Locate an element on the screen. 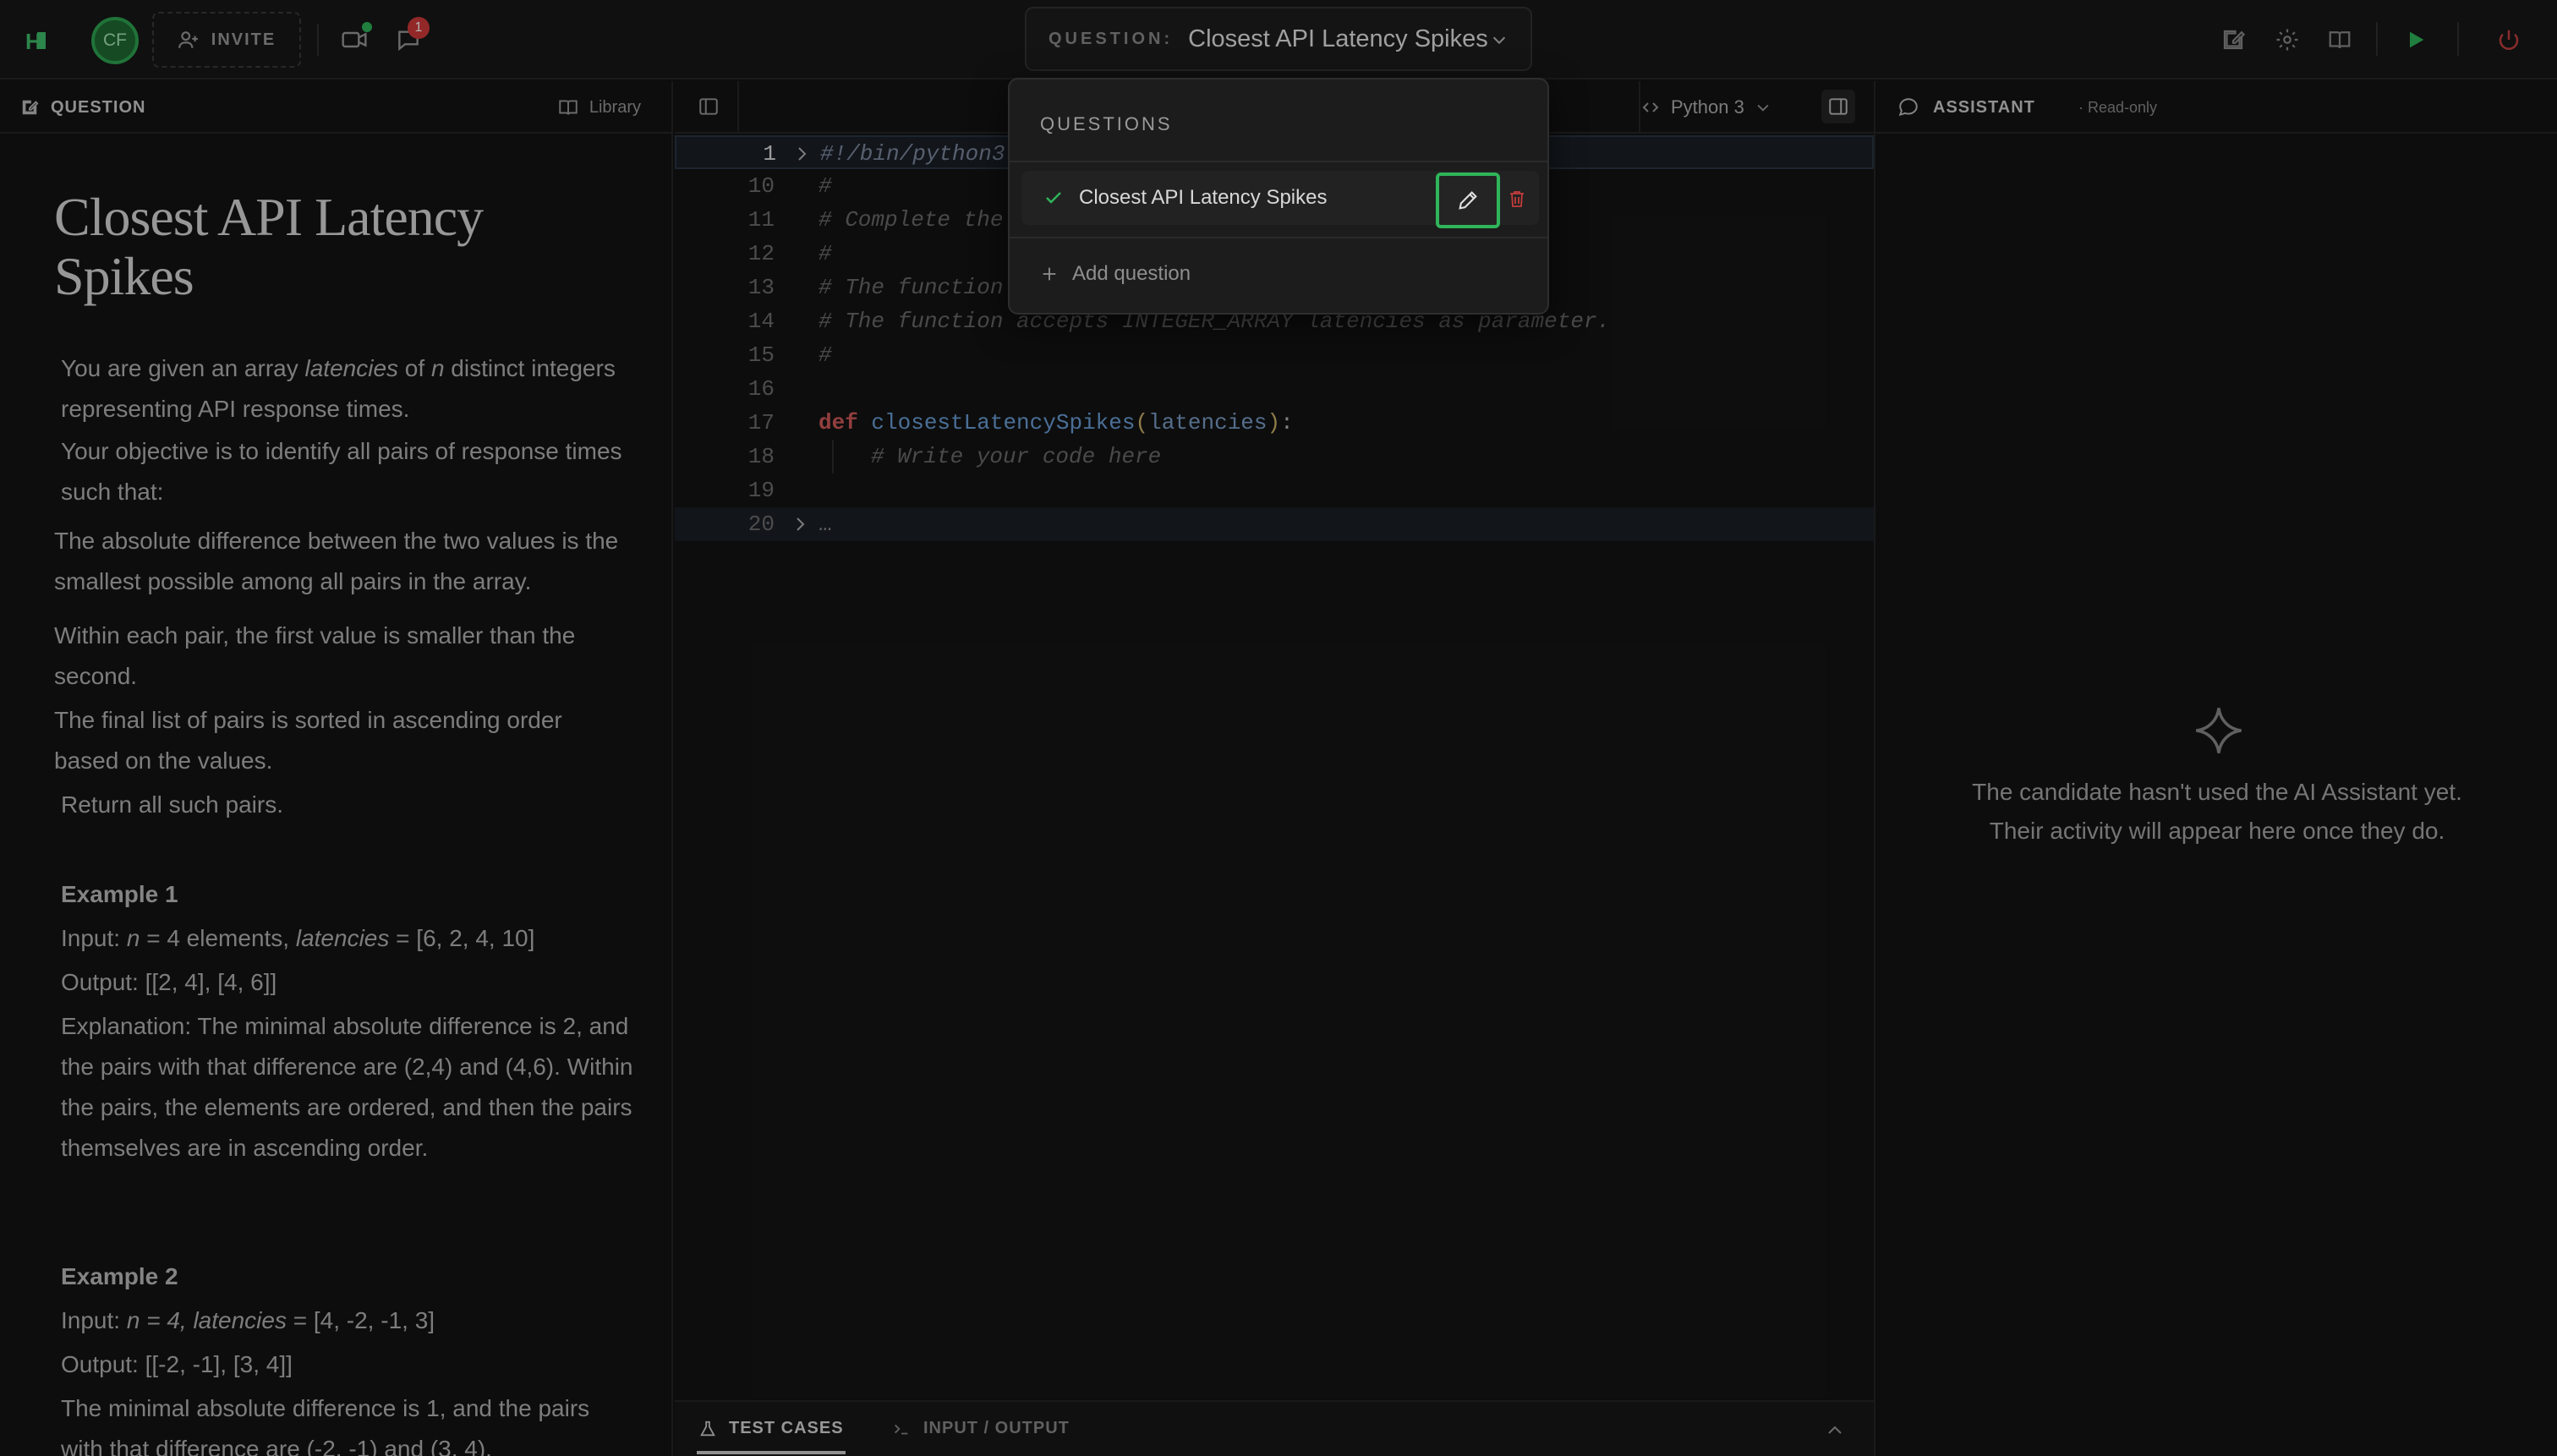  line-number: 18 is located at coordinates (761, 456).